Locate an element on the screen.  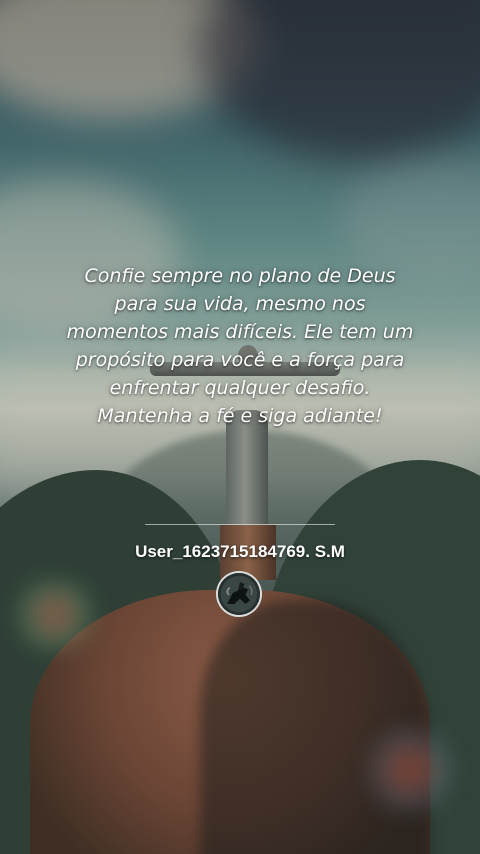
author-username: User_1623715184769. S.M is located at coordinates (240, 552).